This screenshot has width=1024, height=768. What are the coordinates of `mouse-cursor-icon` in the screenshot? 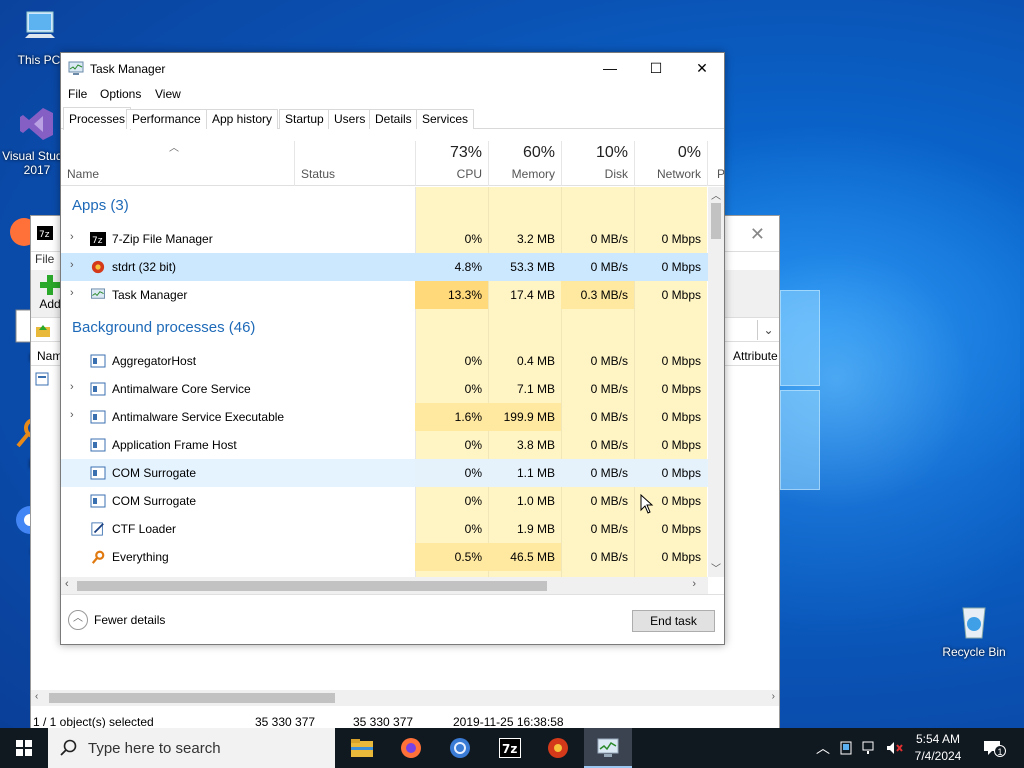 It's located at (647, 504).